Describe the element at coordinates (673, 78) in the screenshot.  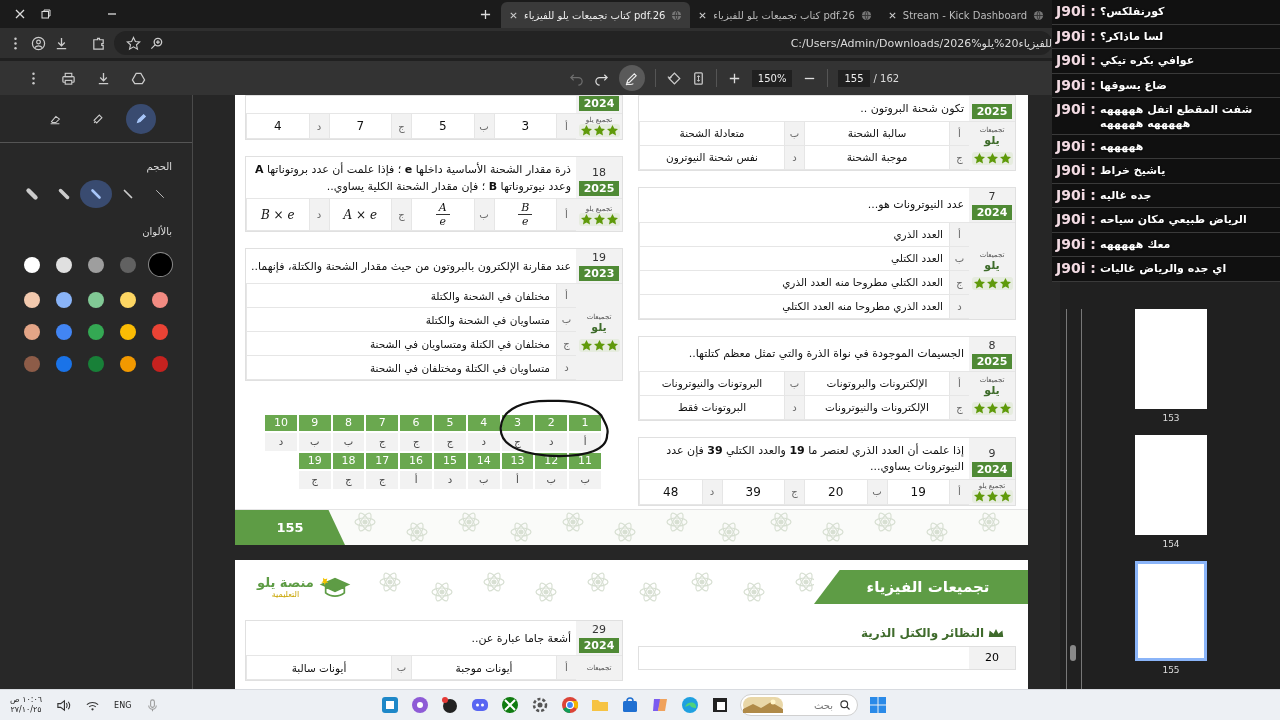
I see `rotate-icon` at that location.